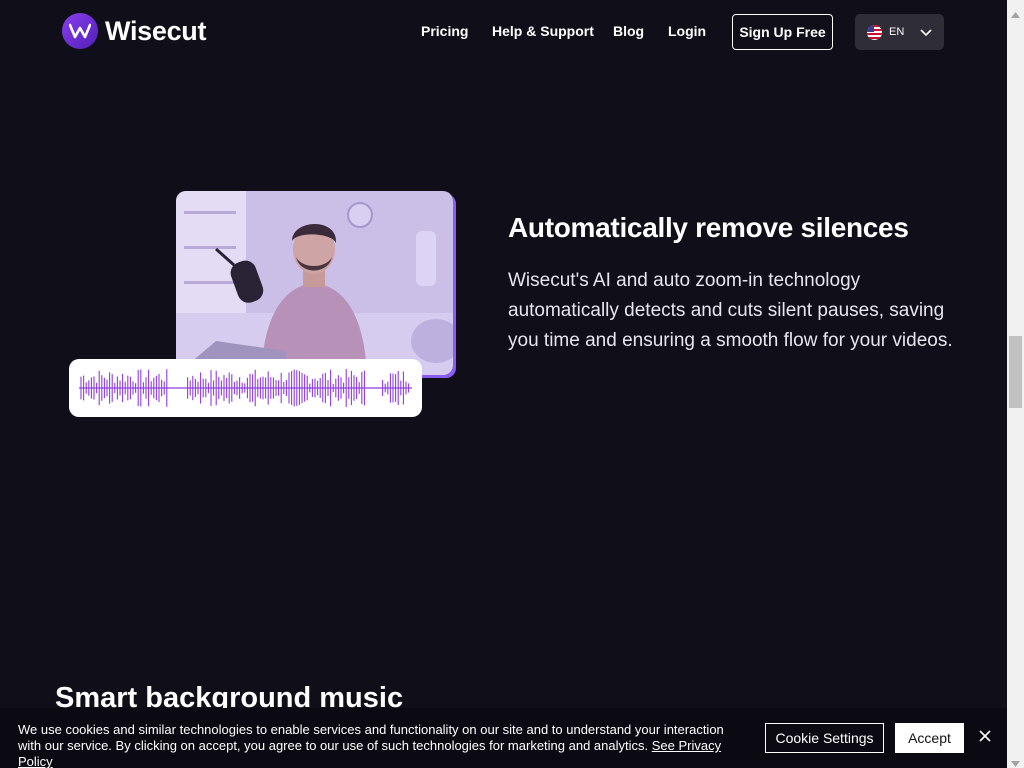 This screenshot has height=768, width=1024. Describe the element at coordinates (708, 227) in the screenshot. I see `feature-heading: Automatically remove silences` at that location.